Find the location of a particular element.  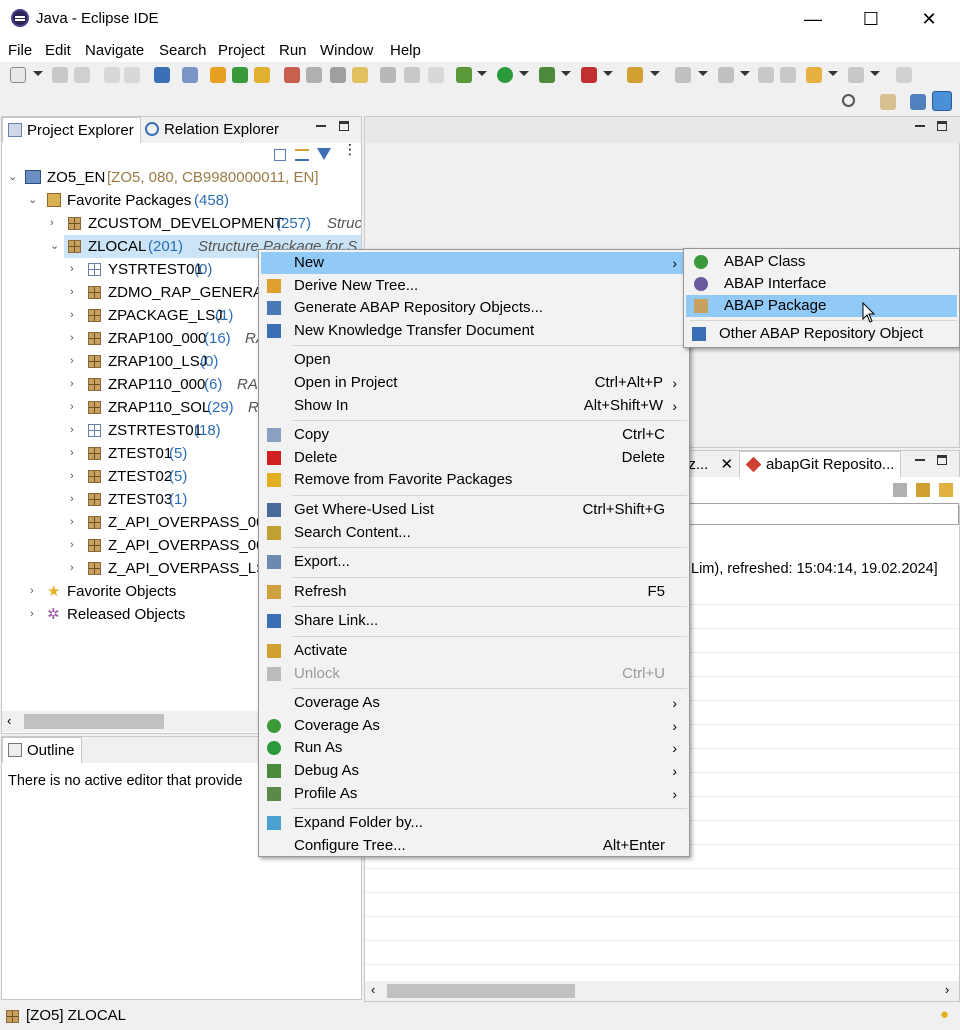

next-annotation-icon is located at coordinates (683, 75).